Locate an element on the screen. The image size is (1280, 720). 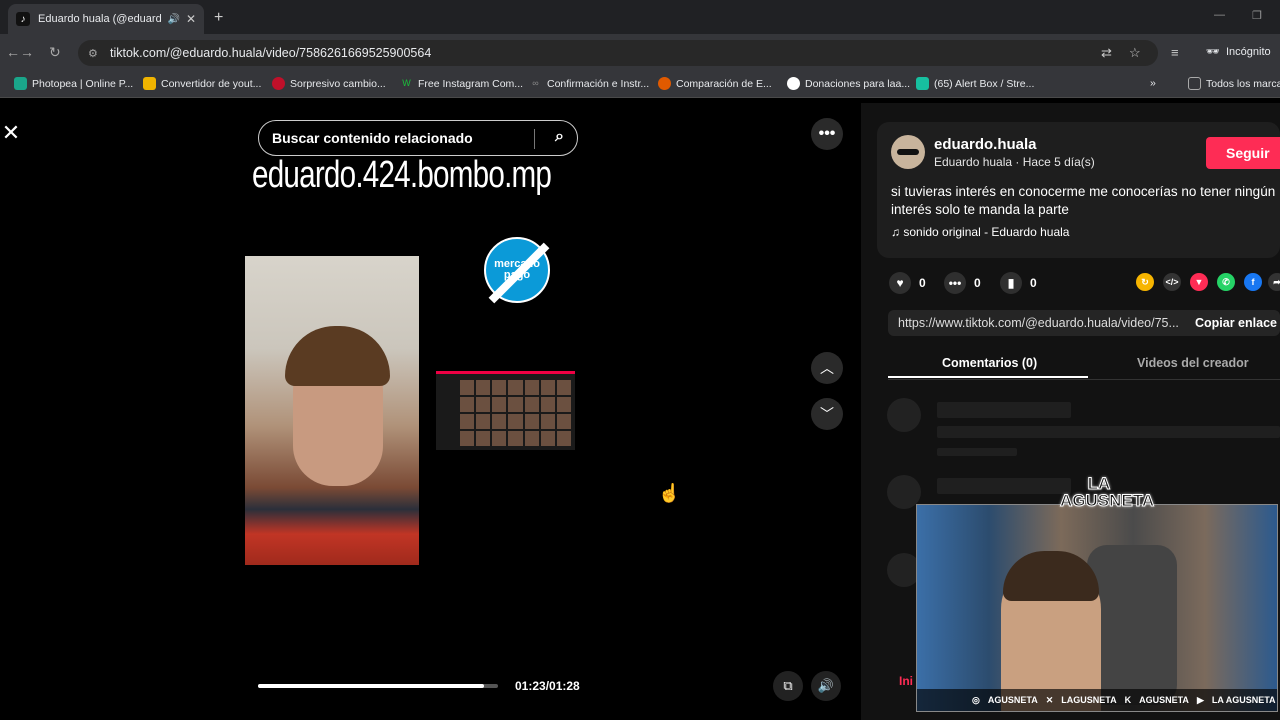
tab-comments: Comentarios (0) is located at coordinates (989, 363).